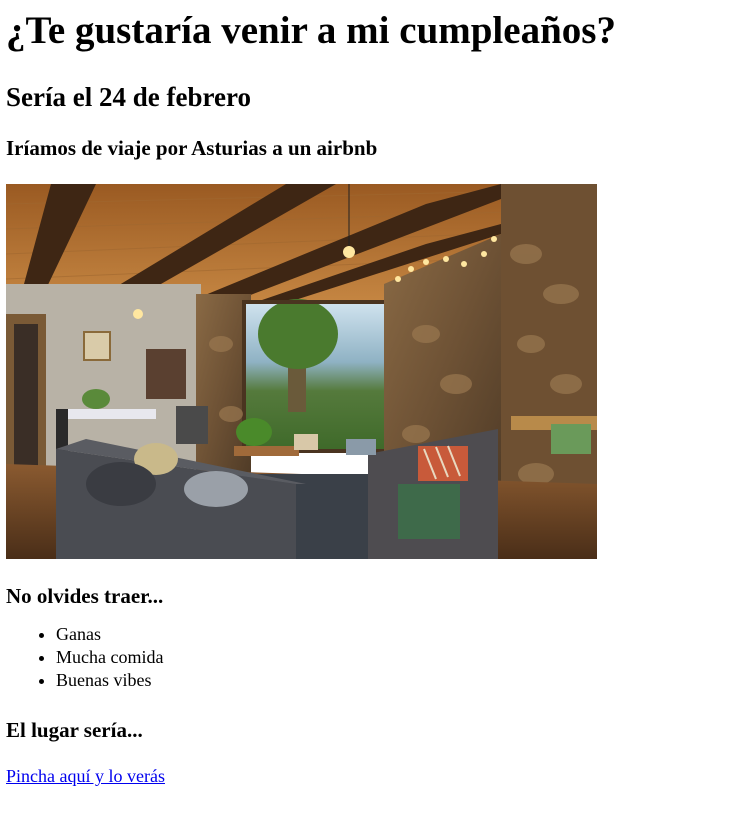 This screenshot has height=833, width=736. I want to click on list-item: Ganas, so click(393, 634).